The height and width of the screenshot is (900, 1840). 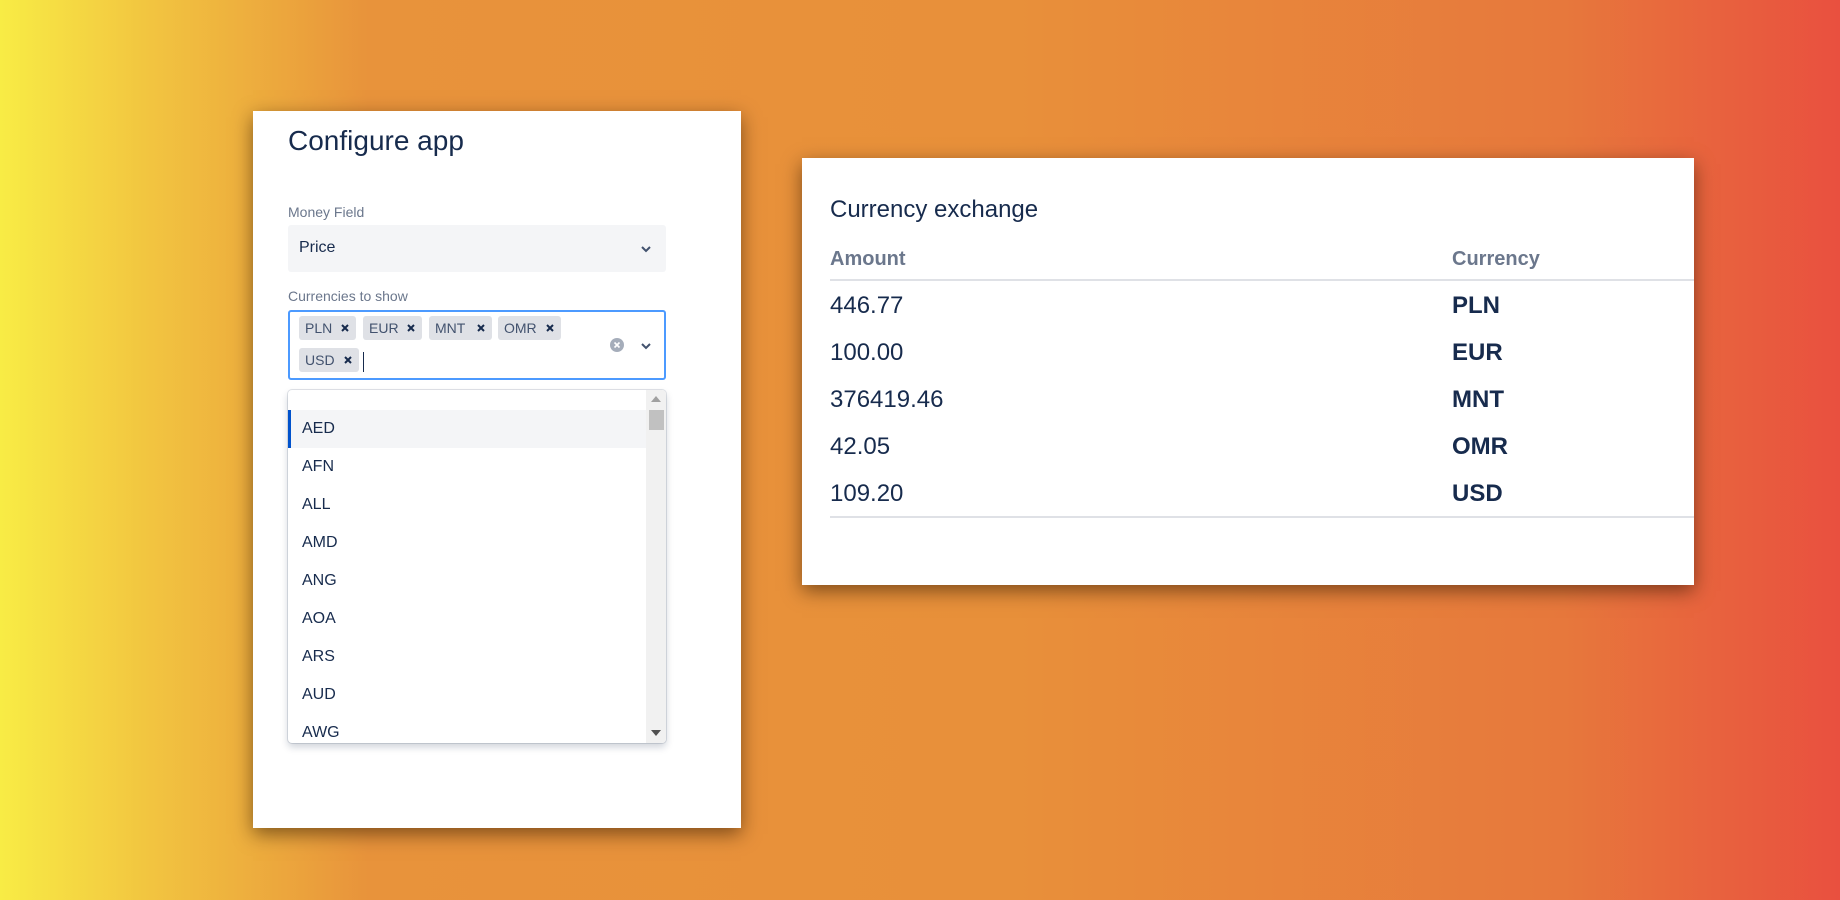 What do you see at coordinates (1477, 493) in the screenshot?
I see `currency-cell: USD` at bounding box center [1477, 493].